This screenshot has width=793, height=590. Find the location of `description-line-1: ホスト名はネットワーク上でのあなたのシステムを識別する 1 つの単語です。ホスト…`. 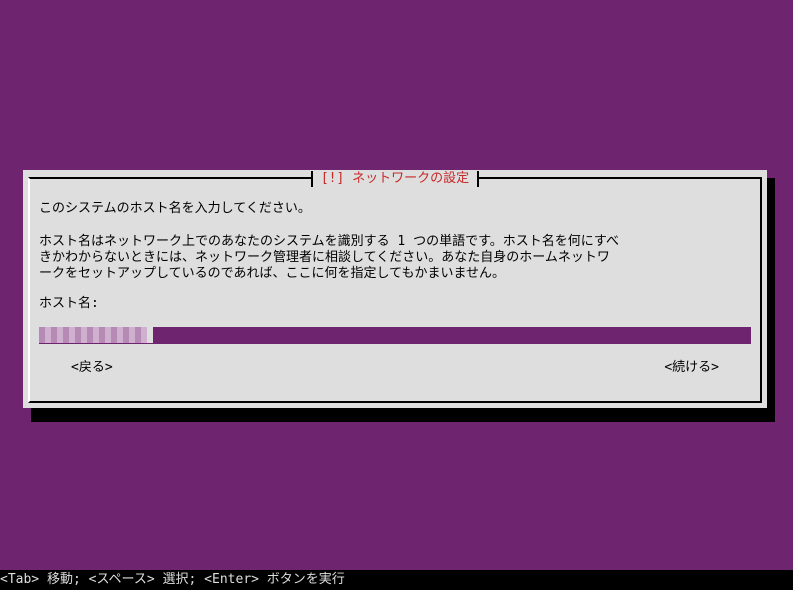

description-line-1: ホスト名はネットワーク上でのあなたのシステムを識別する 1 つの単語です。ホスト… is located at coordinates (329, 241).